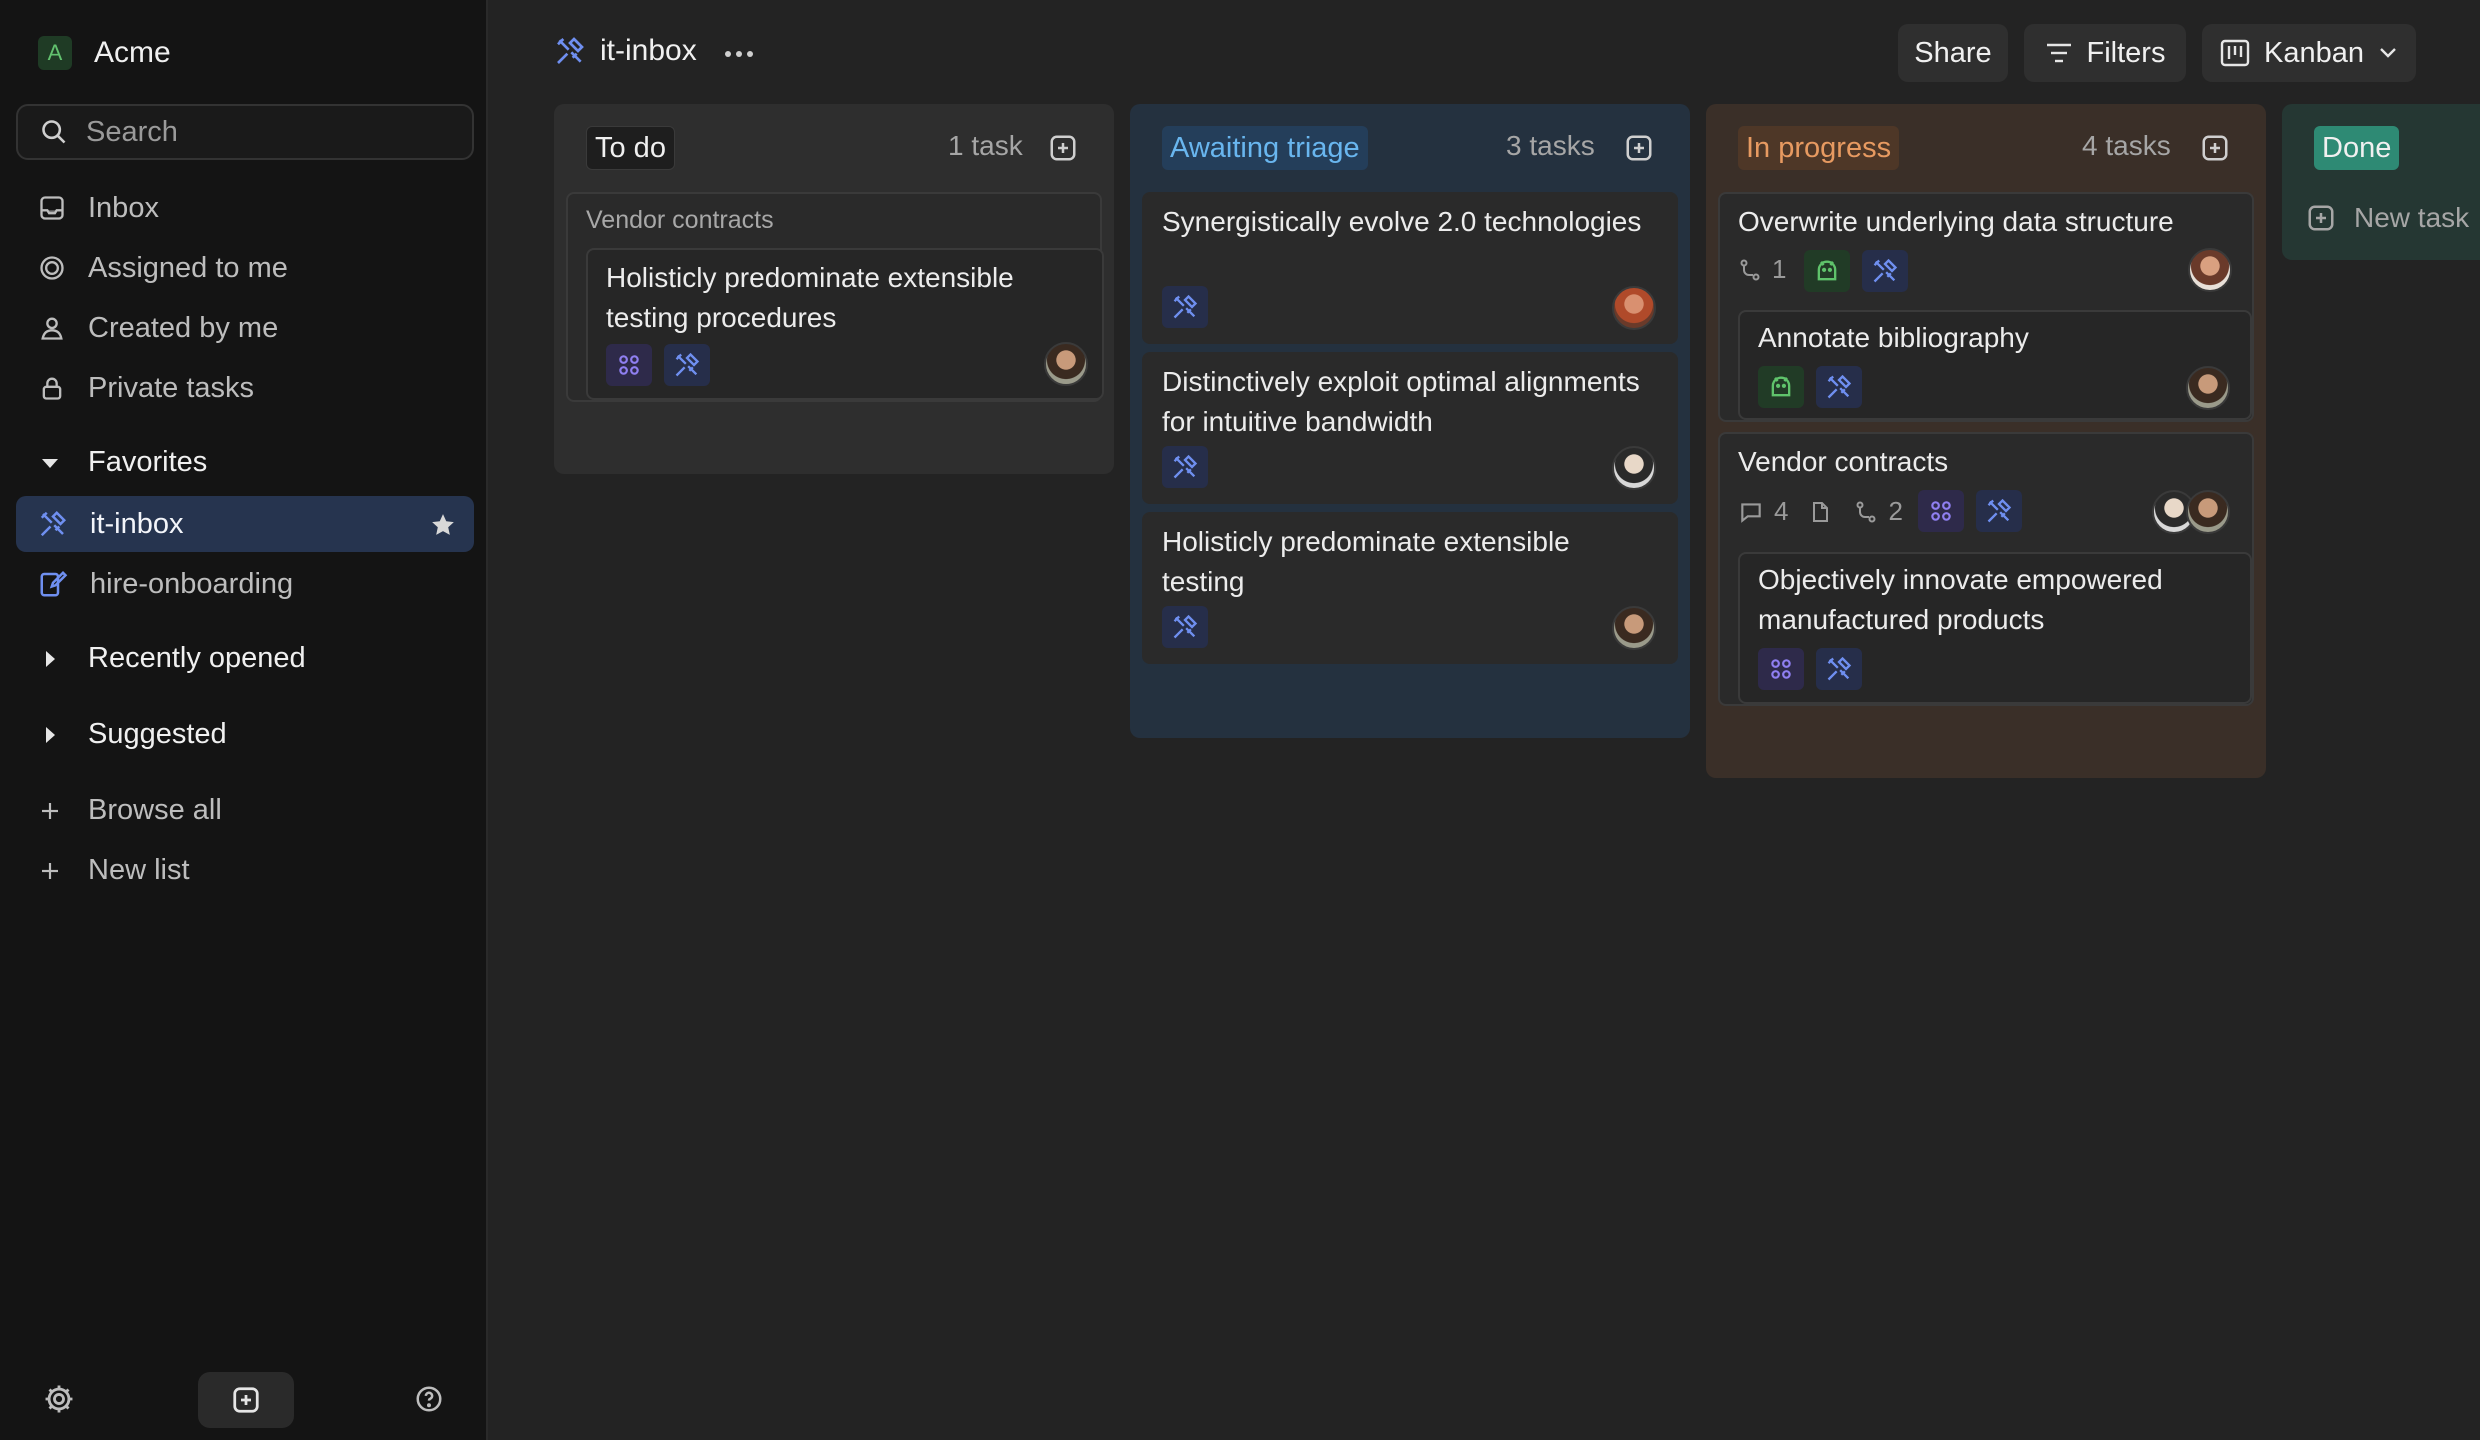 This screenshot has width=2480, height=1440. I want to click on filters-button: Filters, so click(2105, 53).